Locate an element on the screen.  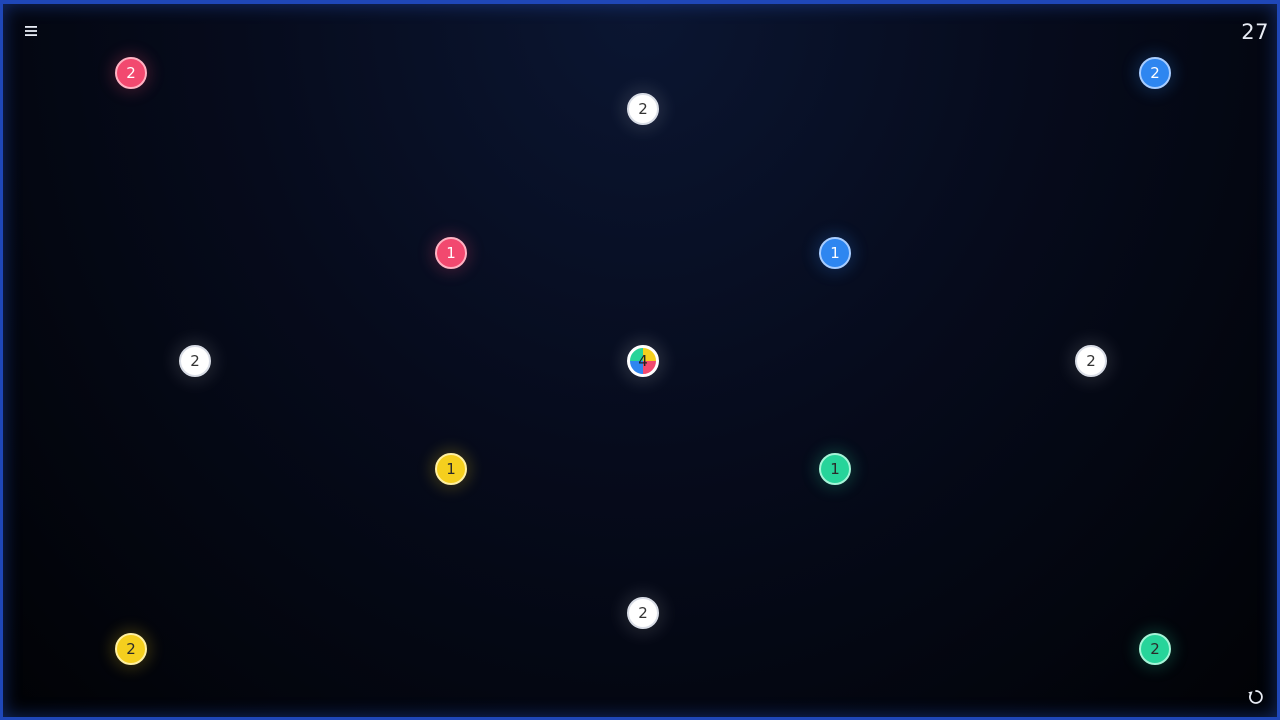
node-yellow-inner: 1 is located at coordinates (451, 469).